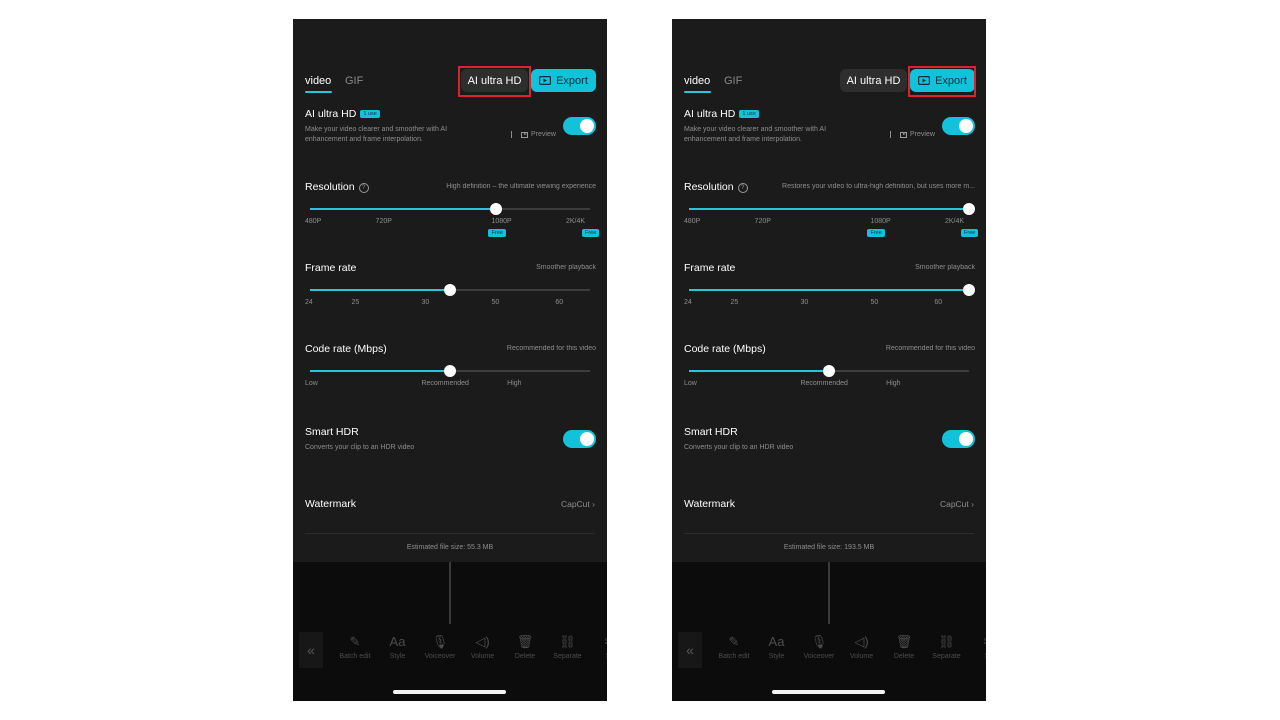 The width and height of the screenshot is (1280, 720). Describe the element at coordinates (355, 656) in the screenshot. I see `toolbar-item-label: Batch edit` at that location.